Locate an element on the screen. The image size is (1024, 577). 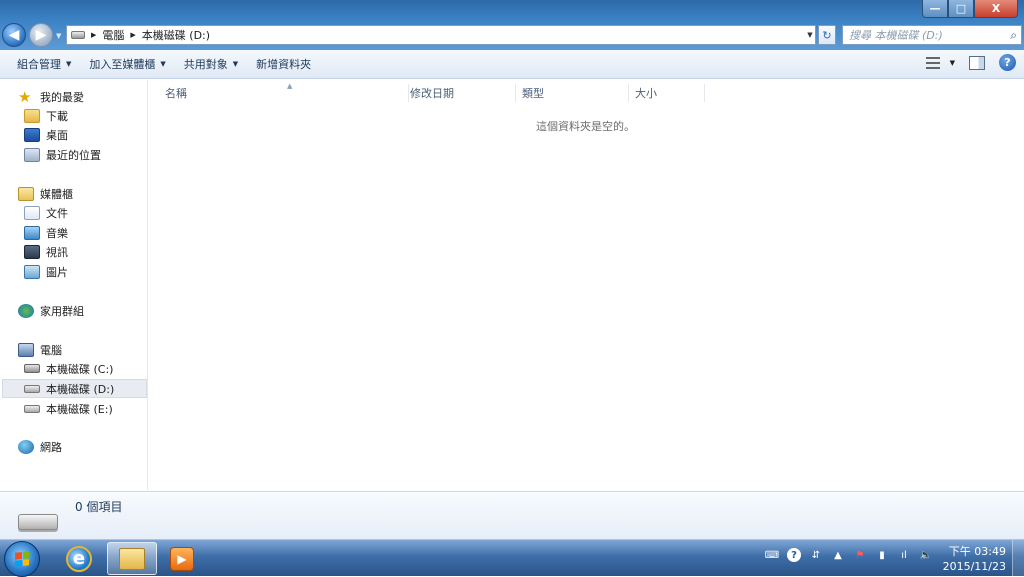
nav-libraries: 媒體櫃 is located at coordinates (45, 193).